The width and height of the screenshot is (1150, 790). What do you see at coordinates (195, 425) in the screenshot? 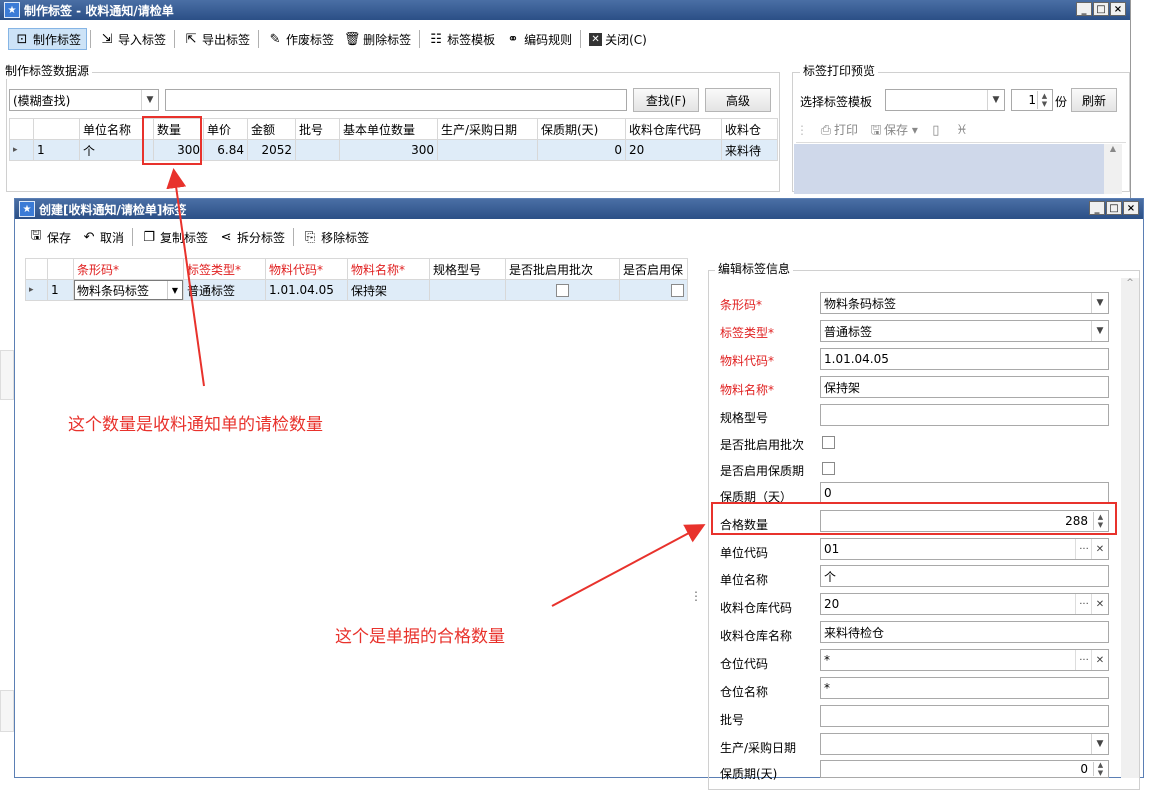
I see `qty-annotation: 这个数量是收料通知单的请检数量` at bounding box center [195, 425].